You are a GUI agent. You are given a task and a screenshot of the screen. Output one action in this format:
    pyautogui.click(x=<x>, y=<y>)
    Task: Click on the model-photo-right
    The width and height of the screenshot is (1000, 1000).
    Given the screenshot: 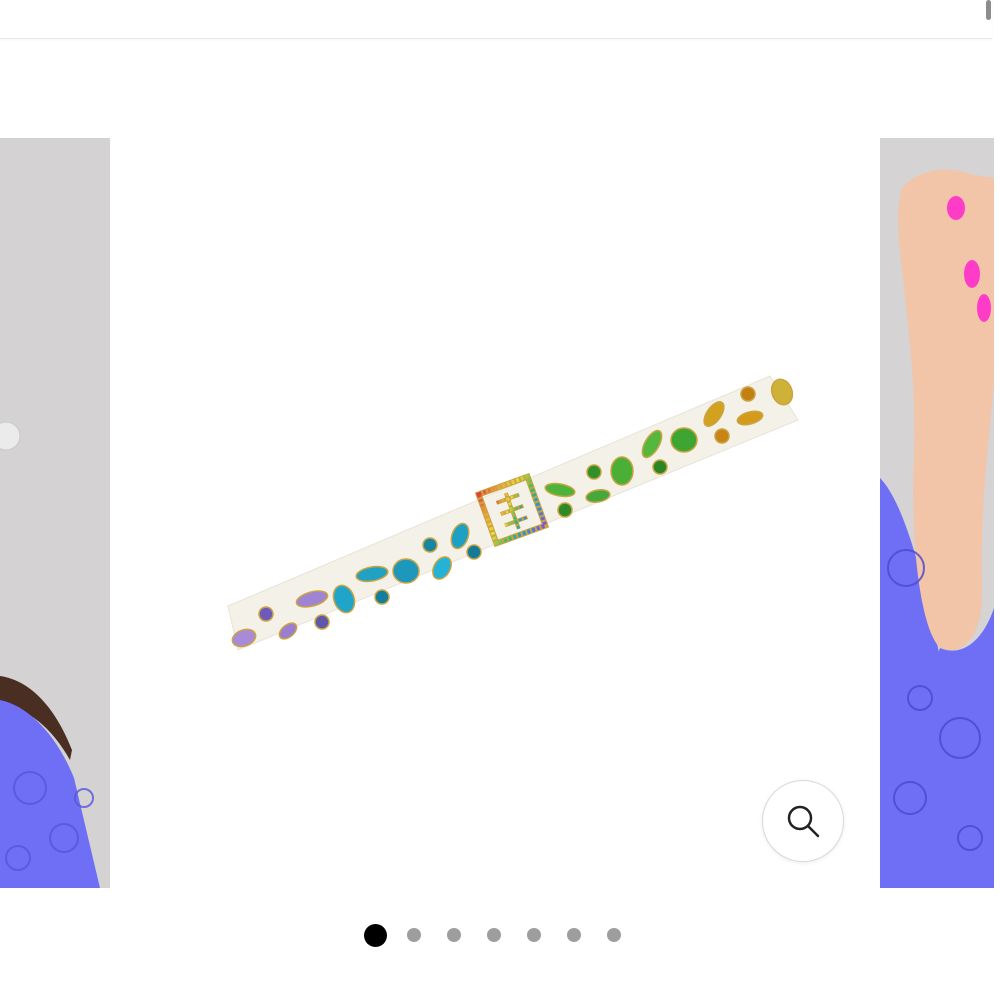 What is the action you would take?
    pyautogui.click(x=937, y=513)
    